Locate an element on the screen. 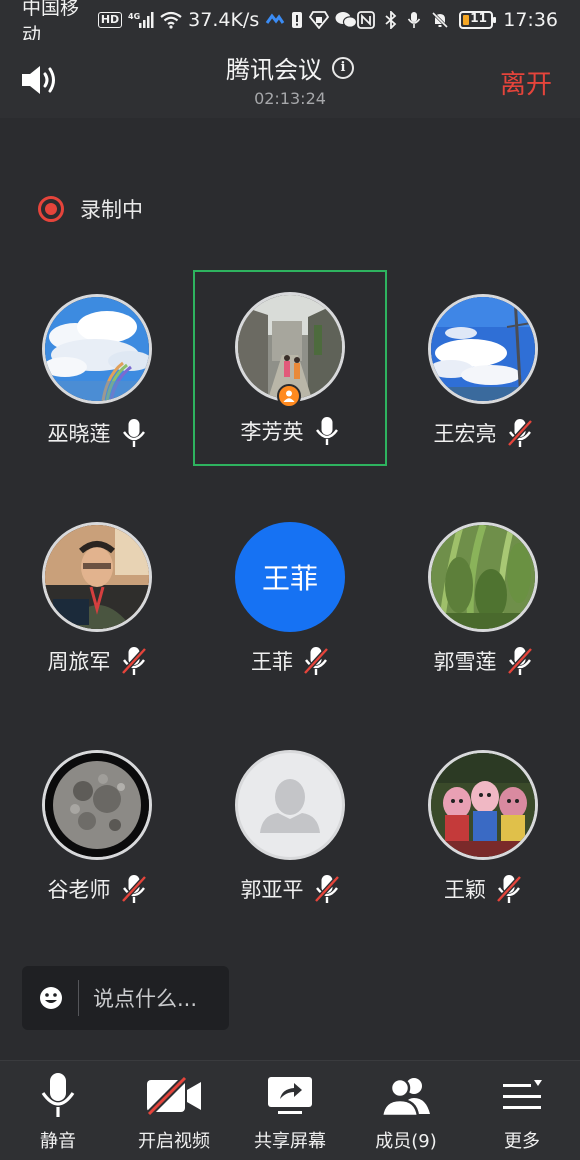  wechat-icon is located at coordinates (346, 20).